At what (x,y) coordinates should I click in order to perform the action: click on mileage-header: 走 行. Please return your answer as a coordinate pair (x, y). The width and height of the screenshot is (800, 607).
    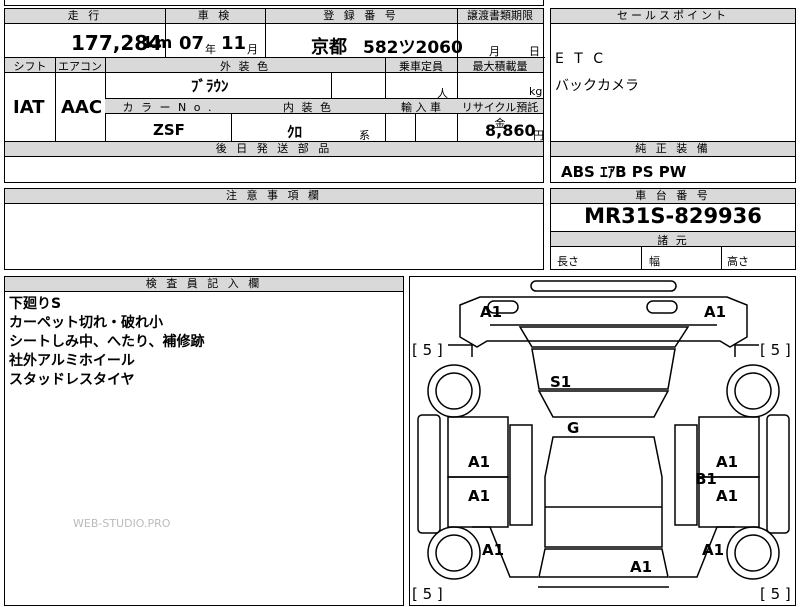
    Looking at the image, I should click on (85, 16).